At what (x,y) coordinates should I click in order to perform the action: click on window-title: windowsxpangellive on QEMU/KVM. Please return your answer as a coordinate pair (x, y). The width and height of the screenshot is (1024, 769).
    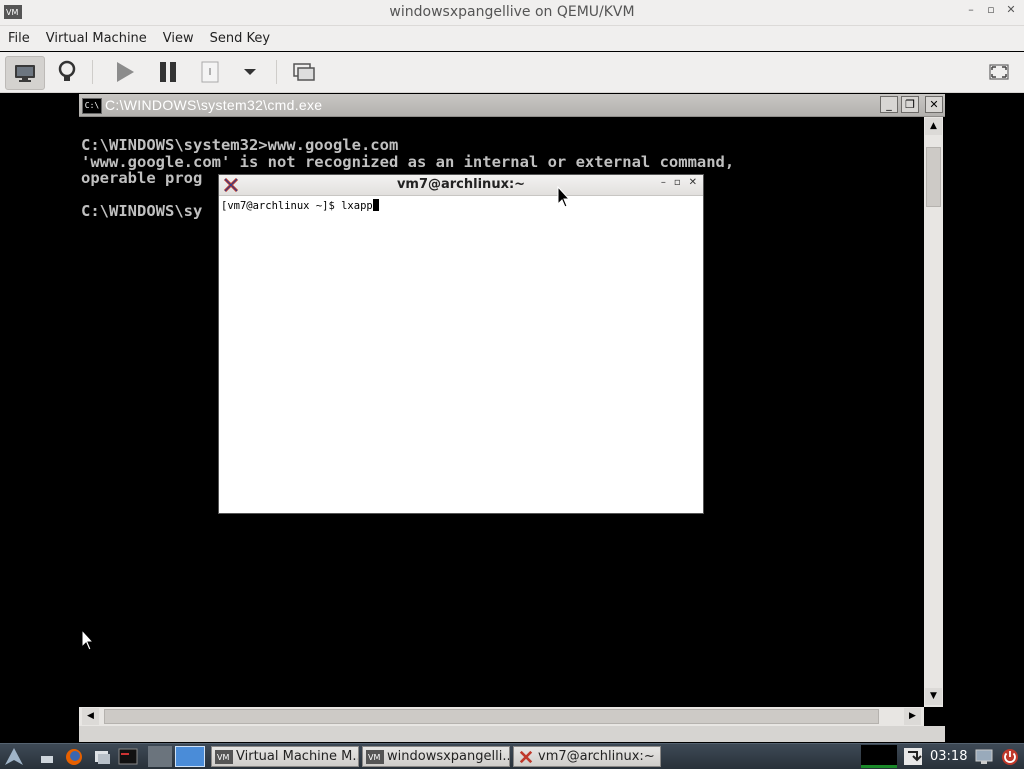
    Looking at the image, I should click on (512, 12).